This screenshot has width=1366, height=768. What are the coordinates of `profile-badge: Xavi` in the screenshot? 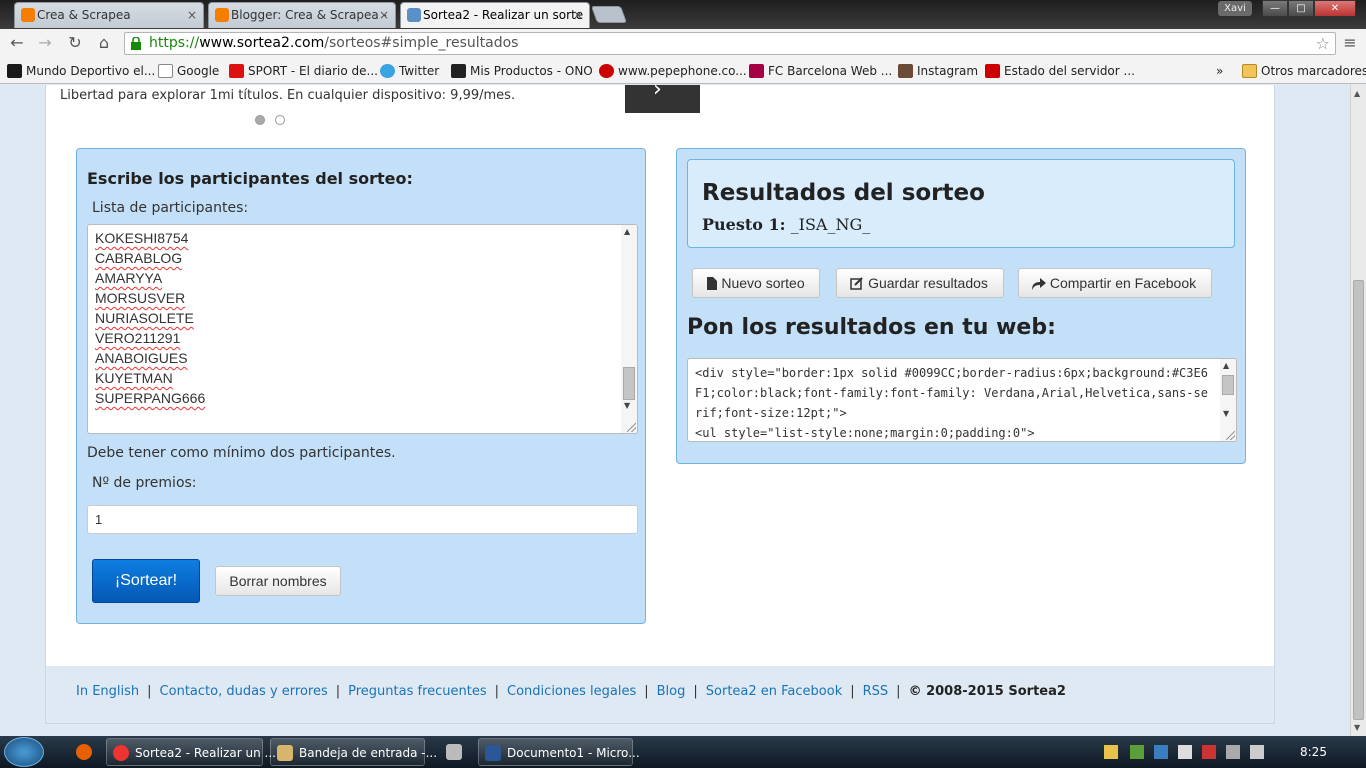 It's located at (1235, 8).